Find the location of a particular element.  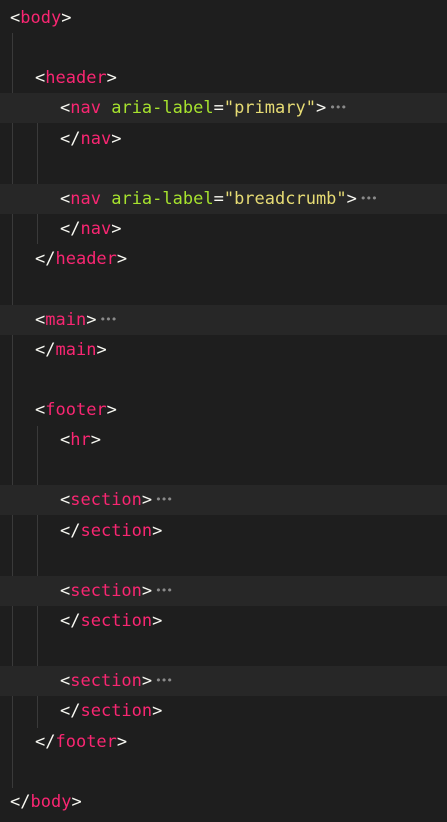

tag-name: header is located at coordinates (76, 78).